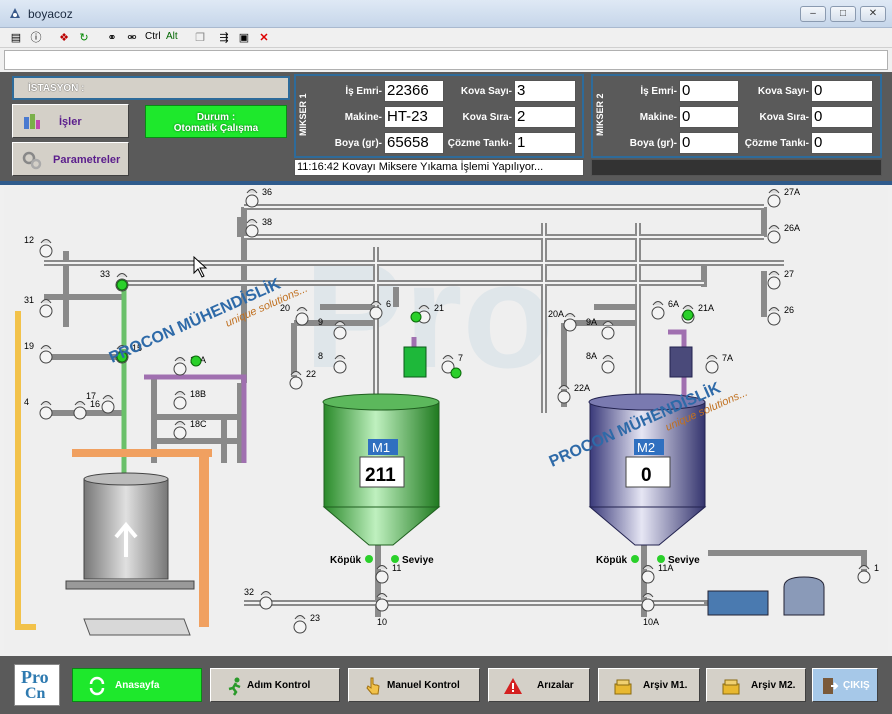  I want to click on valve-23: 23, so click(306, 623).